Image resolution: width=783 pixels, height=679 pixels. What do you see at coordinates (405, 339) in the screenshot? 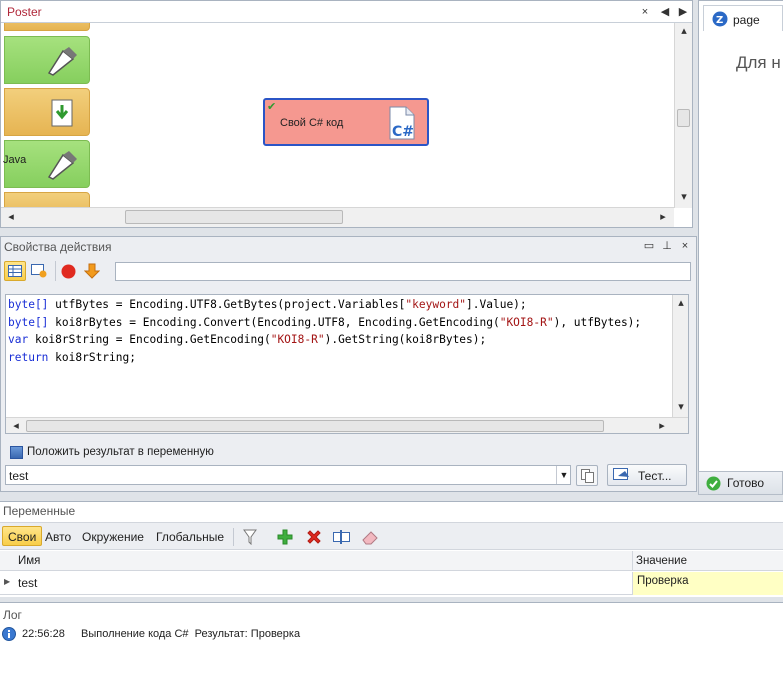
I see `code-text: ).GetString(koi8rBytes);` at bounding box center [405, 339].